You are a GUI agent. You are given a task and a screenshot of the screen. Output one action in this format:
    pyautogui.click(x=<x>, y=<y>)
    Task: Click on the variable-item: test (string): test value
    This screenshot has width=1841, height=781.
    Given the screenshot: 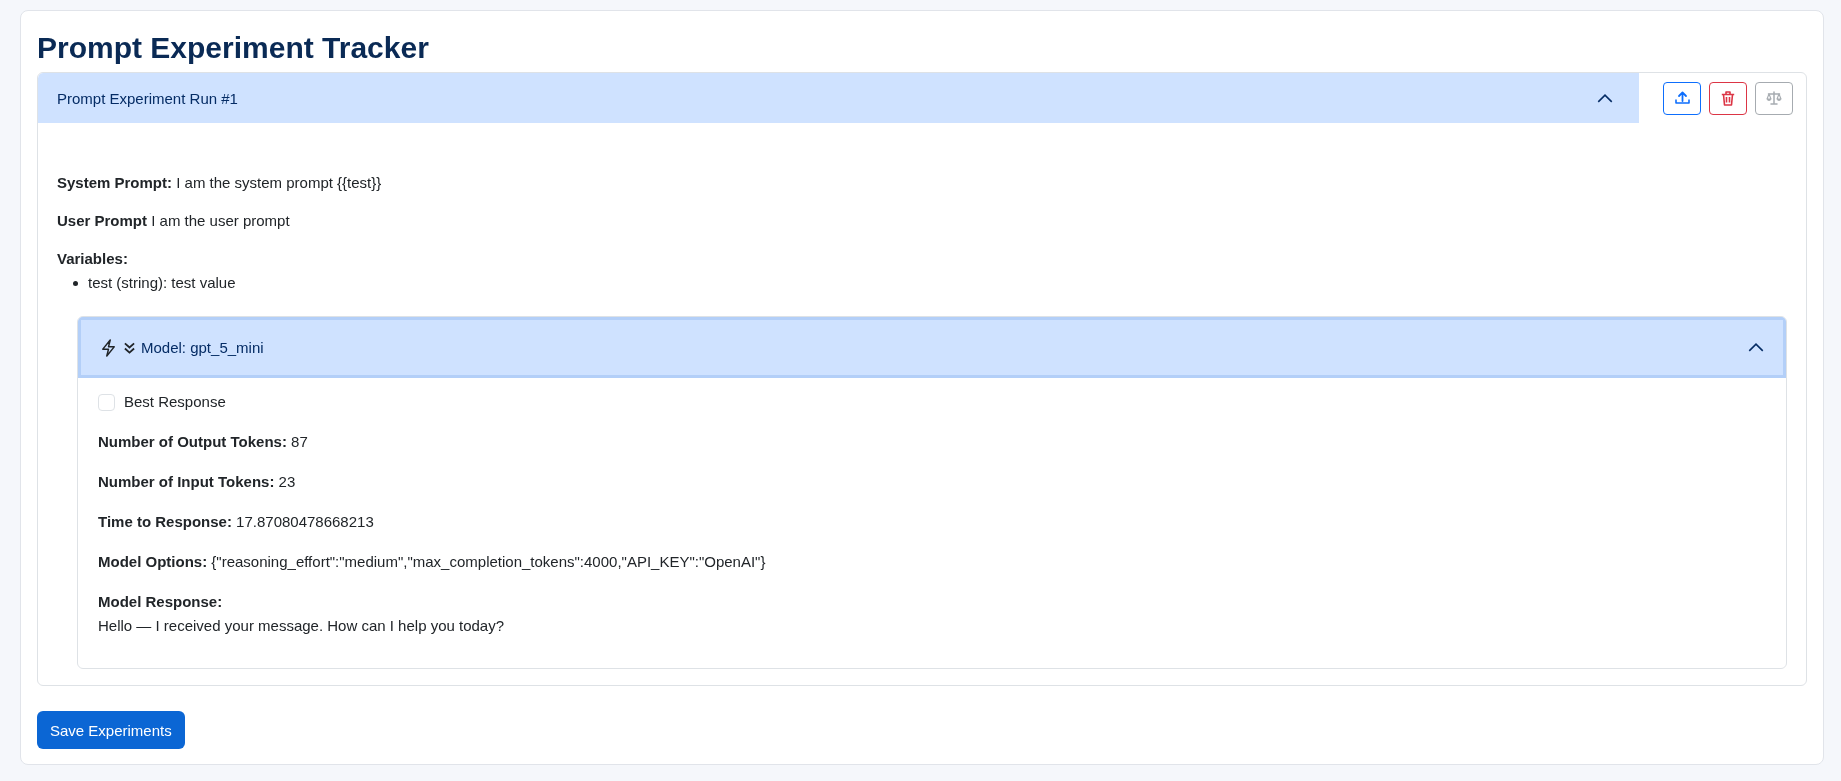 What is the action you would take?
    pyautogui.click(x=162, y=283)
    